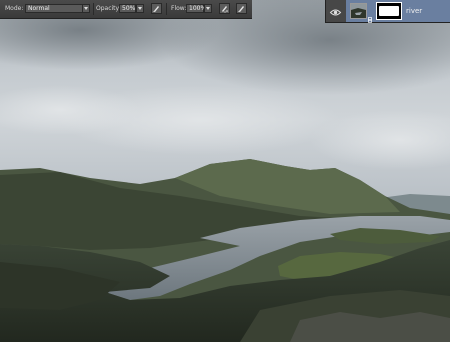 The image size is (450, 342). Describe the element at coordinates (370, 15) in the screenshot. I see `link-icon` at that location.